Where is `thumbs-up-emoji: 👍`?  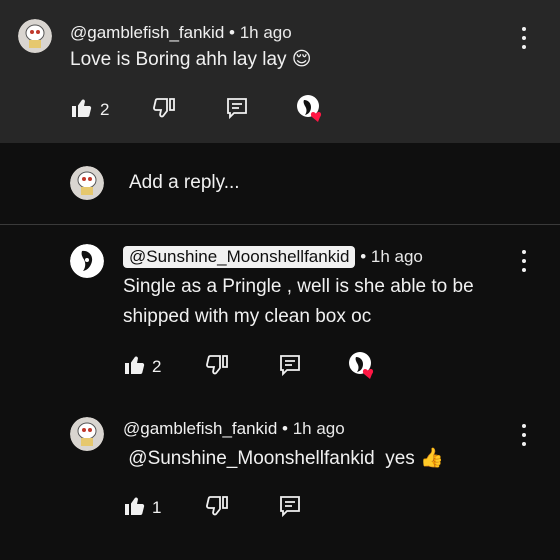
thumbs-up-emoji: 👍 is located at coordinates (432, 458).